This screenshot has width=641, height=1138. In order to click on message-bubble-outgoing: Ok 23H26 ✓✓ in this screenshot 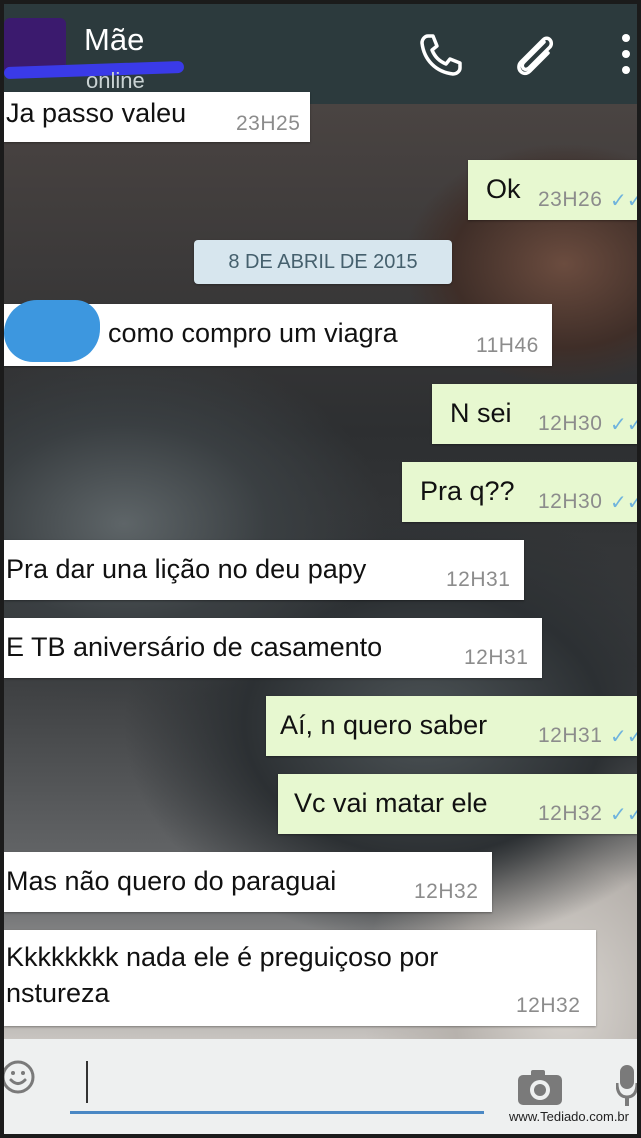, I will do `click(552, 190)`.